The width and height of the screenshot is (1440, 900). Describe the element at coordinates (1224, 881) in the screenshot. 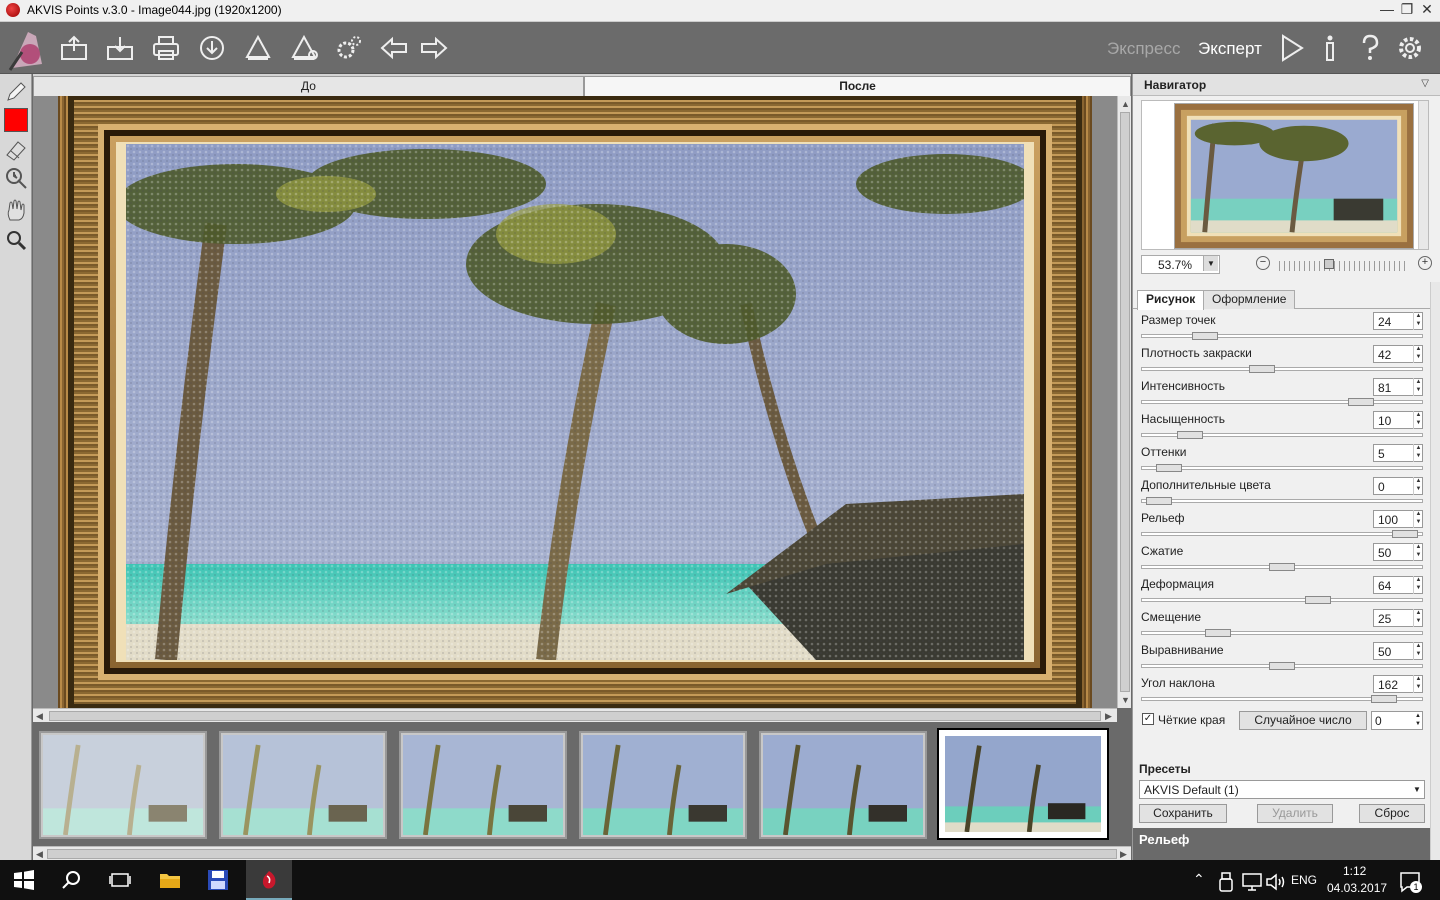

I see `usb-icon` at that location.